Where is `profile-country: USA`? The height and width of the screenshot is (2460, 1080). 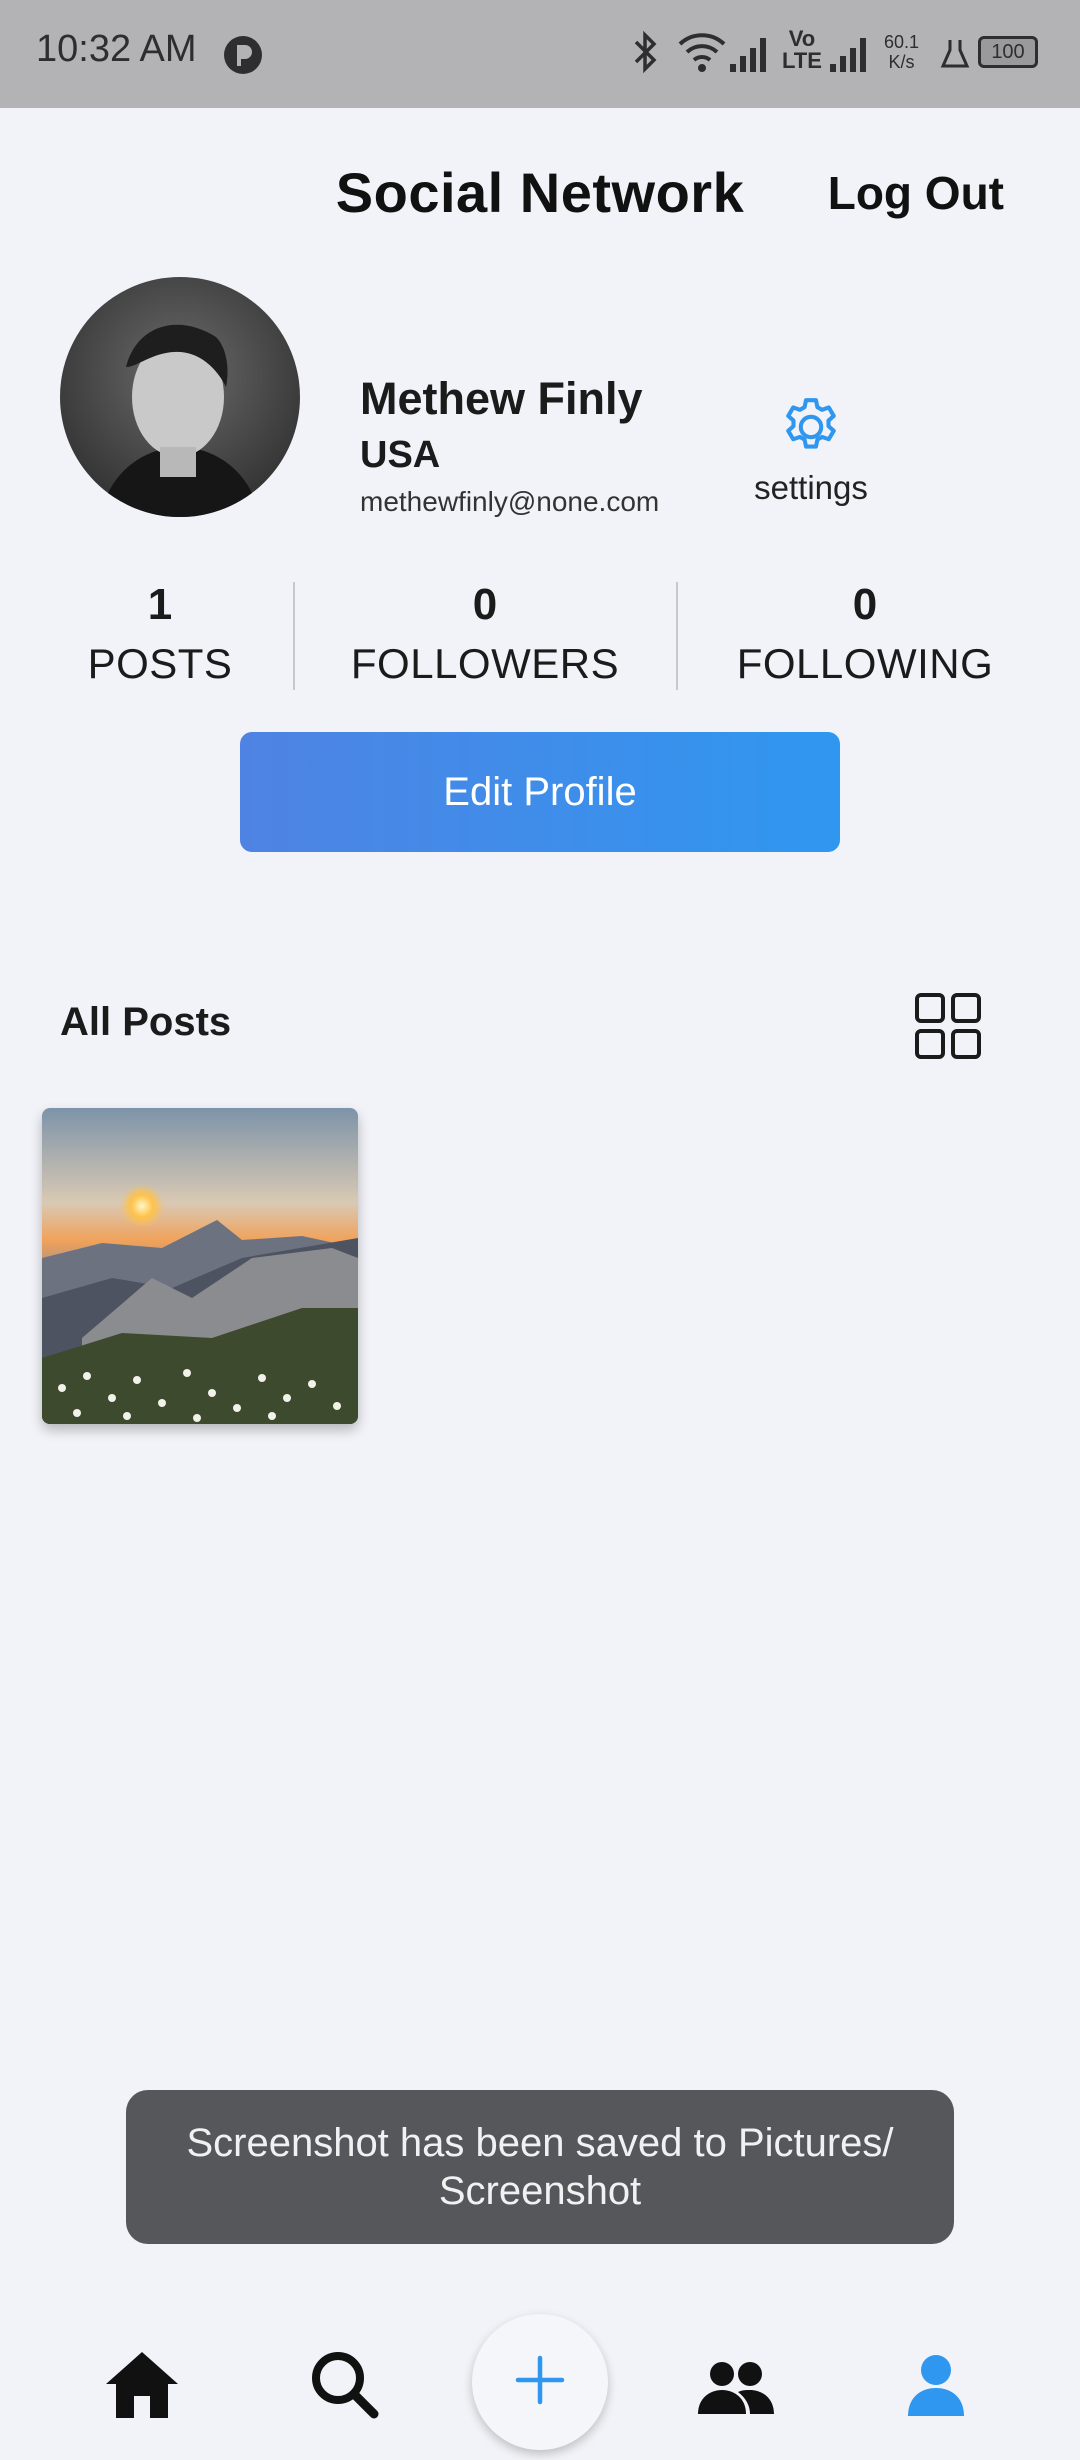
profile-country: USA is located at coordinates (400, 455).